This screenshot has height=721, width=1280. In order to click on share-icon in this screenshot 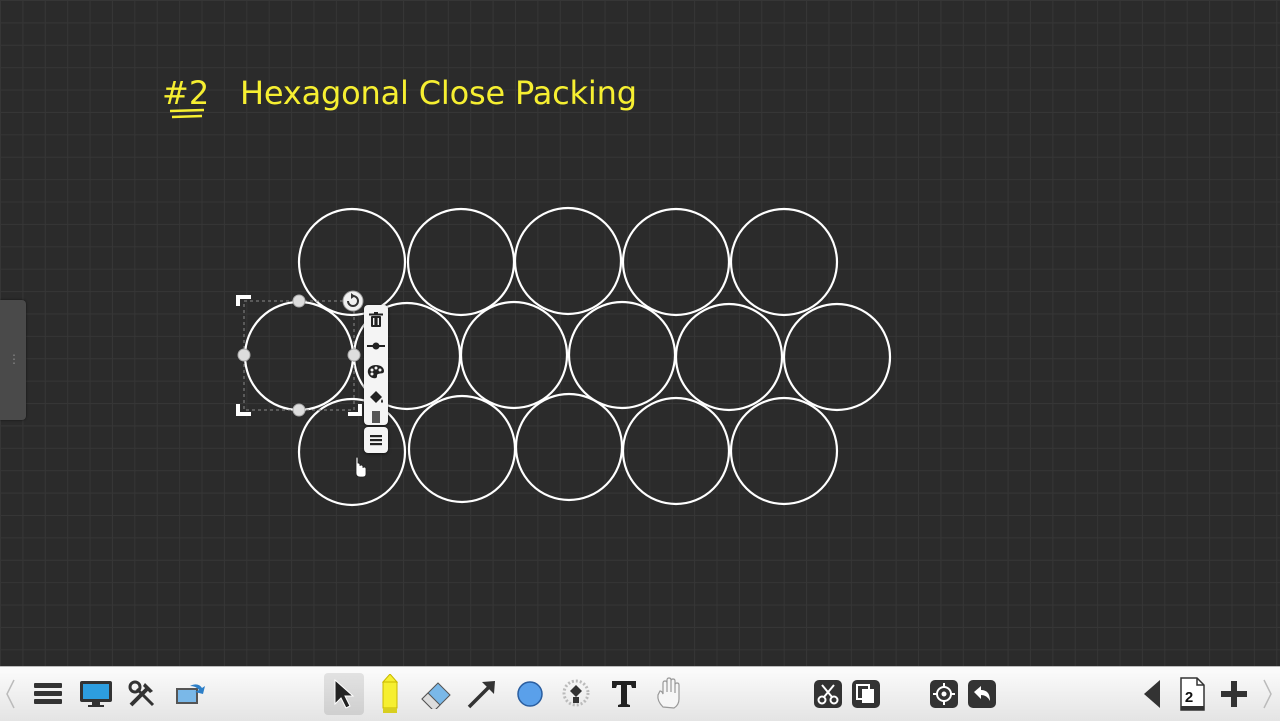, I will do `click(190, 694)`.